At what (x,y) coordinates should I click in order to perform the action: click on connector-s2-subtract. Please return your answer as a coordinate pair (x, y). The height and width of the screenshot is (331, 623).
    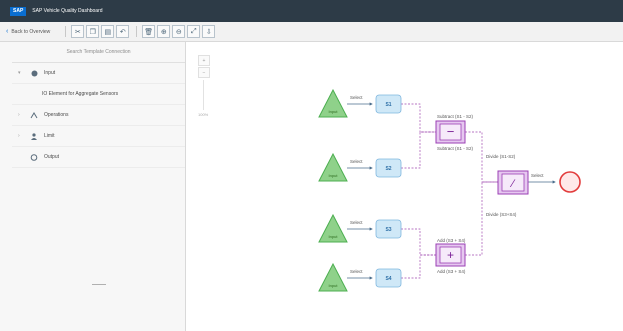
    Looking at the image, I should click on (418, 150).